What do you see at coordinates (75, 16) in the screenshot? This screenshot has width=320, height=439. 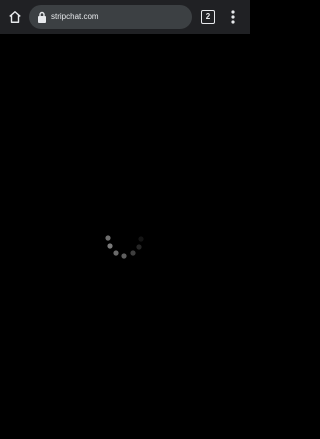 I see `url-text: stripchat.com` at bounding box center [75, 16].